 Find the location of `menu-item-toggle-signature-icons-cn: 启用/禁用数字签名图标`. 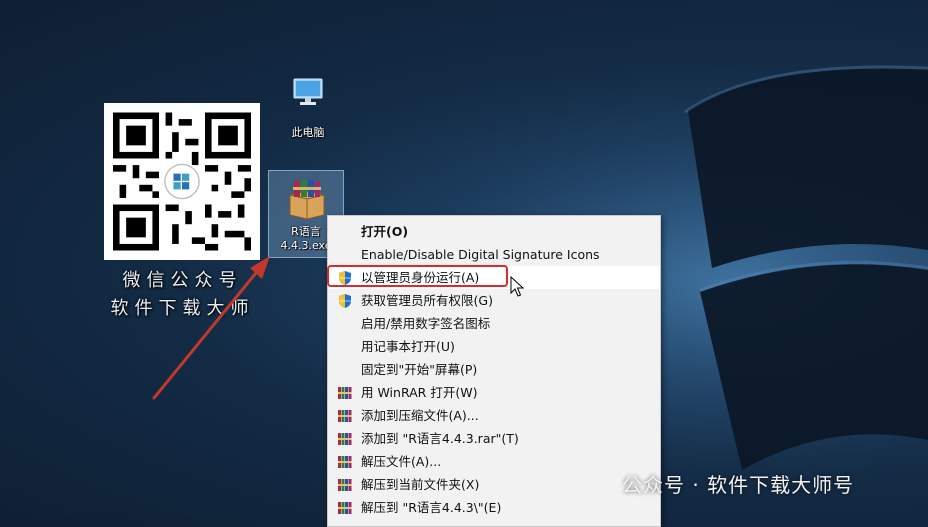

menu-item-toggle-signature-icons-cn: 启用/禁用数字签名图标 is located at coordinates (494, 323).